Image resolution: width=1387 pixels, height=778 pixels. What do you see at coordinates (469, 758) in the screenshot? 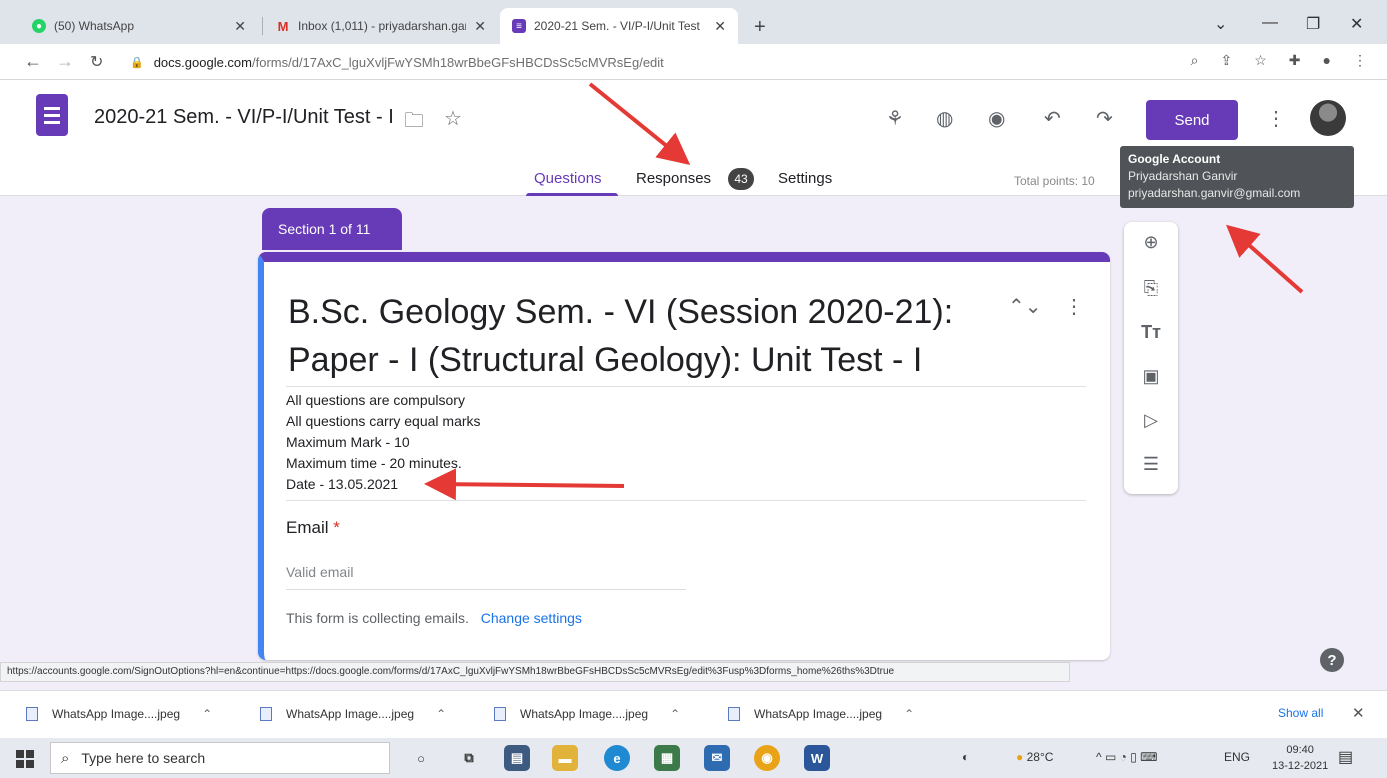
I see `task-view-icon: ⧉` at bounding box center [469, 758].